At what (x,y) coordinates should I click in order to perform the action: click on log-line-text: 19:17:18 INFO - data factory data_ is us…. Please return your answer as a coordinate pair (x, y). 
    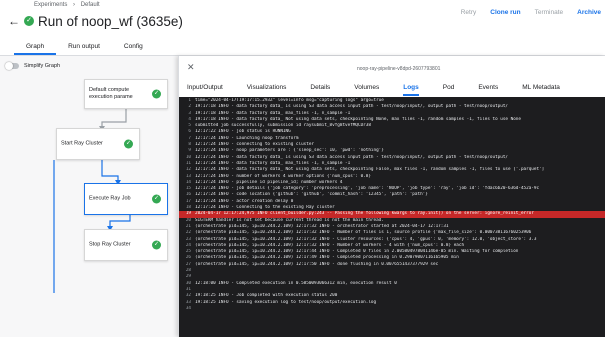
    Looking at the image, I should click on (352, 107).